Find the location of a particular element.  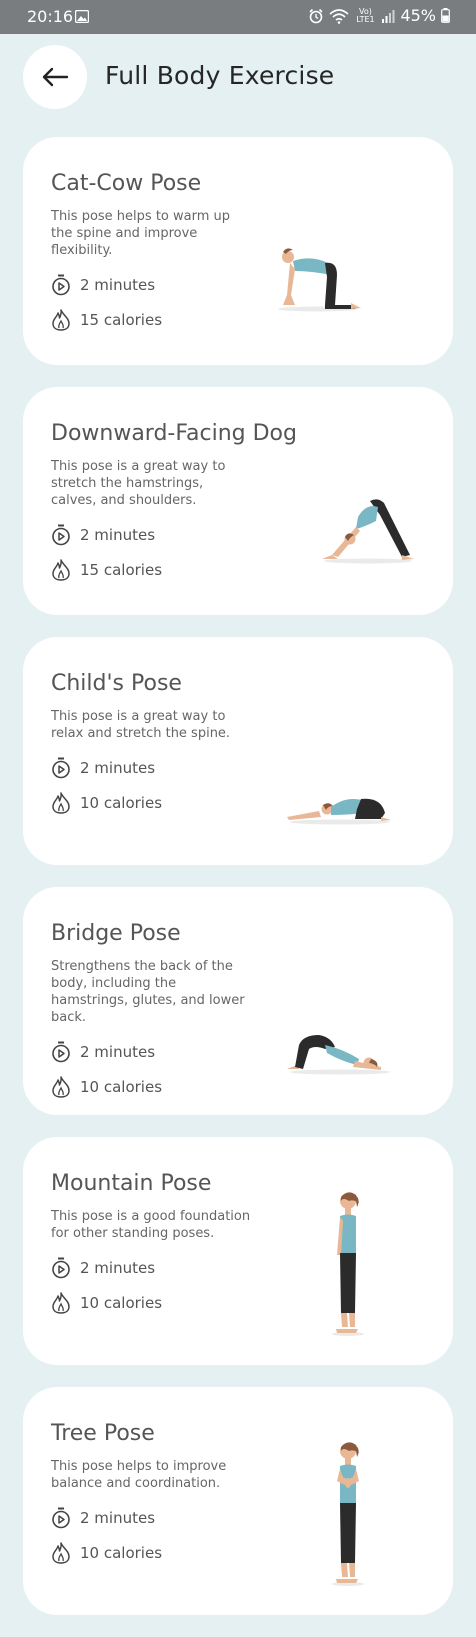

cat-cow-pose-illustration is located at coordinates (319, 280).